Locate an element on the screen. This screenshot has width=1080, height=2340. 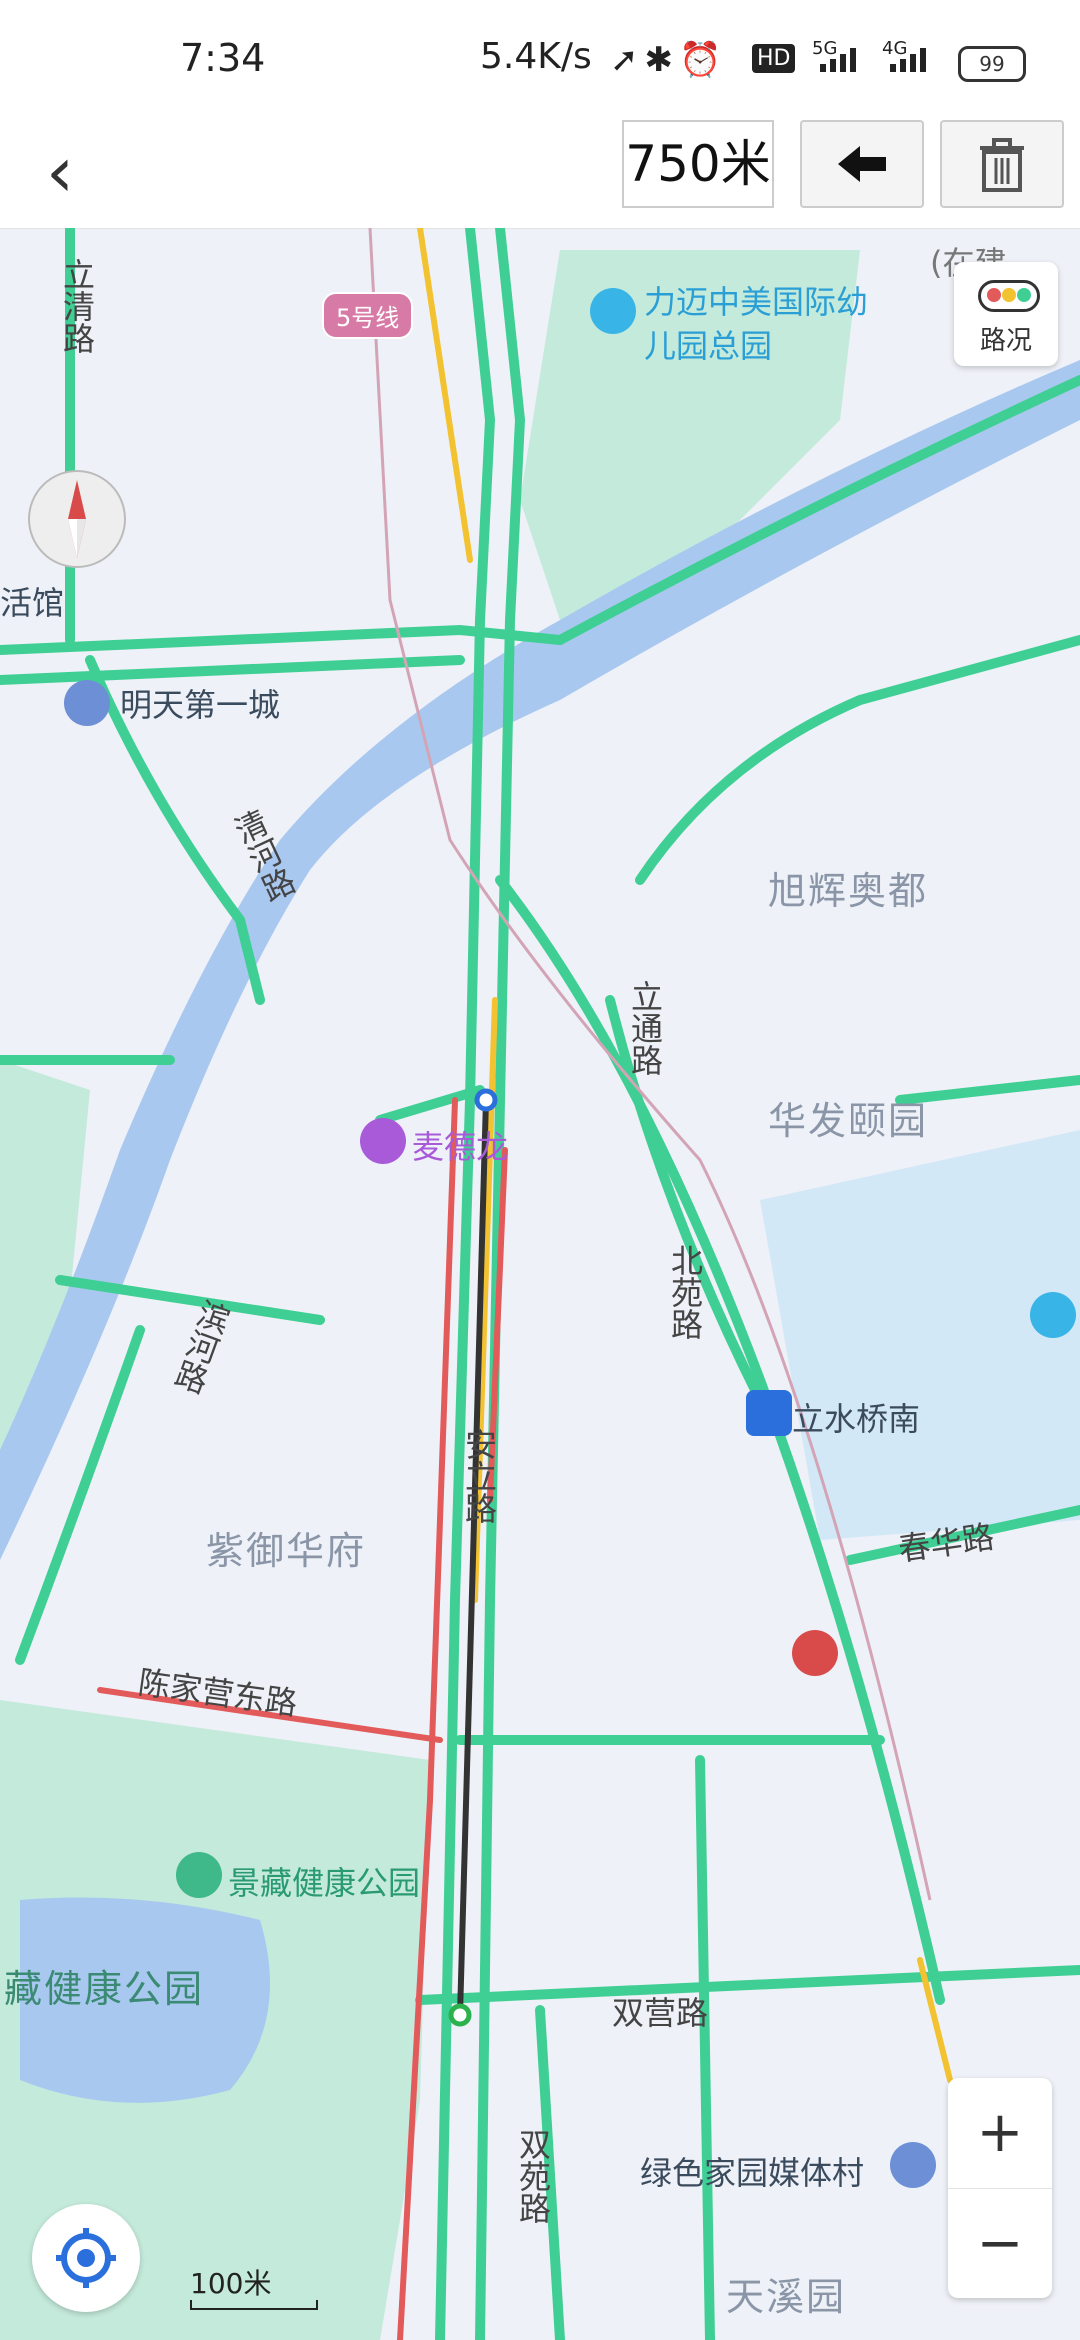
trash-icon is located at coordinates (1002, 165).